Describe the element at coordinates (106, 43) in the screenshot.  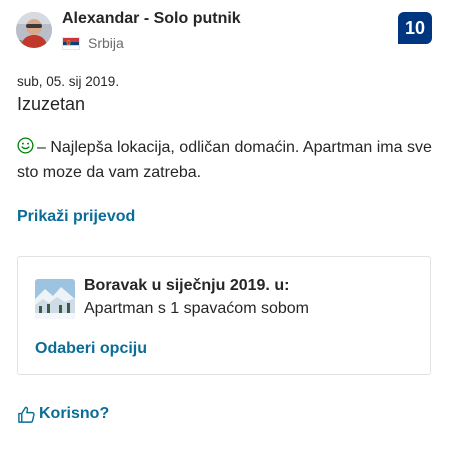
I see `country-label: Srbija` at that location.